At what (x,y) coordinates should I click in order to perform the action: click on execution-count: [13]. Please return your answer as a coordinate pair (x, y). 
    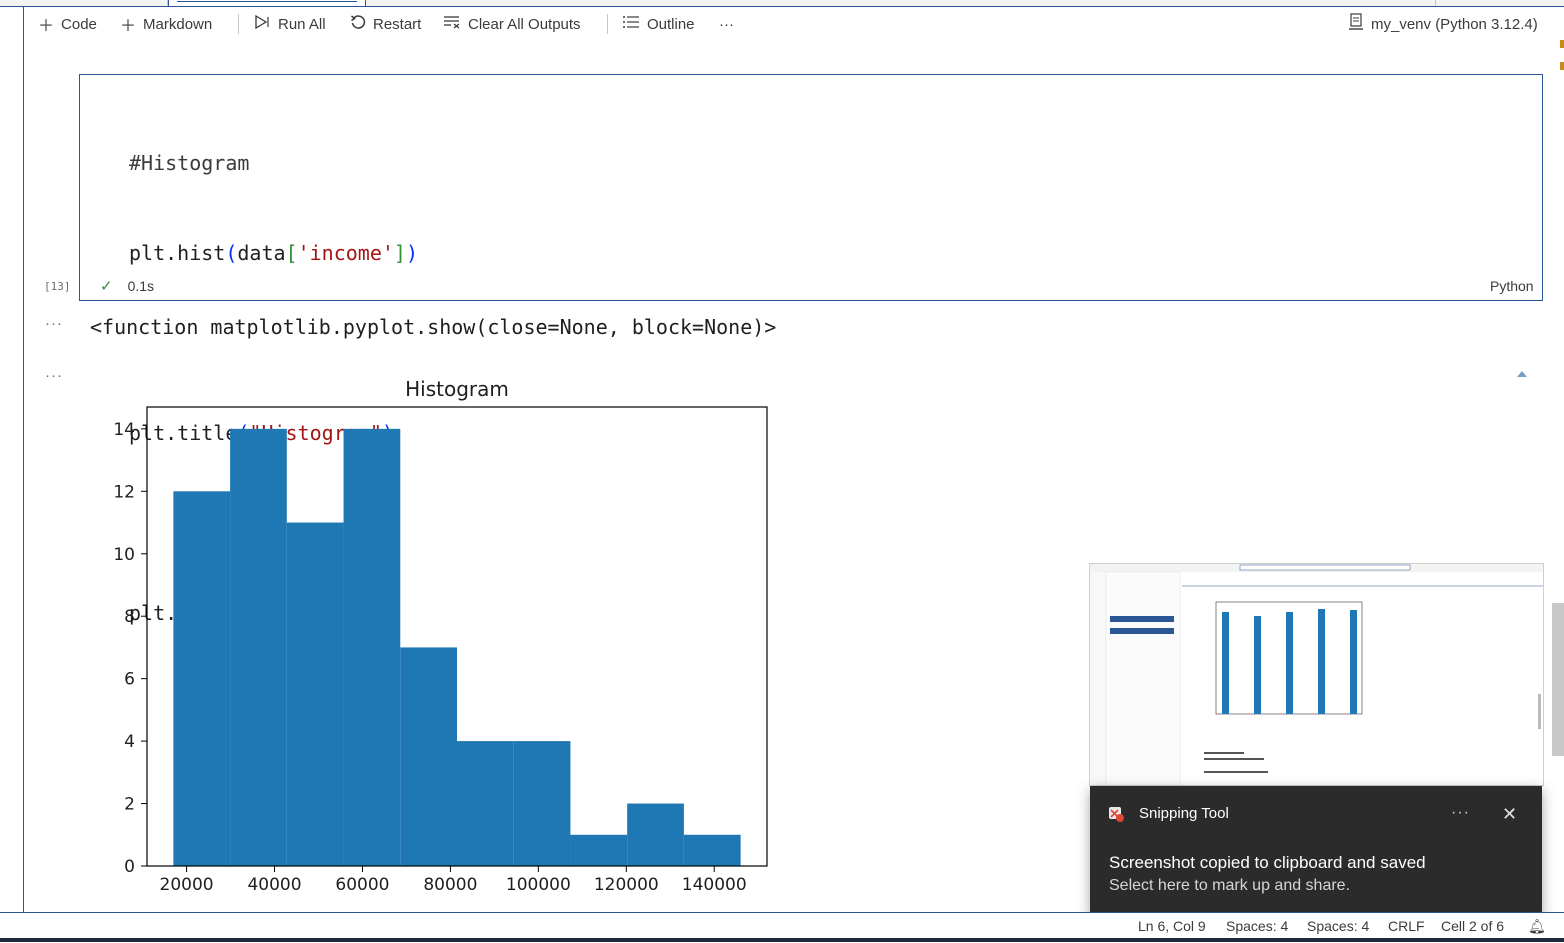
    Looking at the image, I should click on (57, 286).